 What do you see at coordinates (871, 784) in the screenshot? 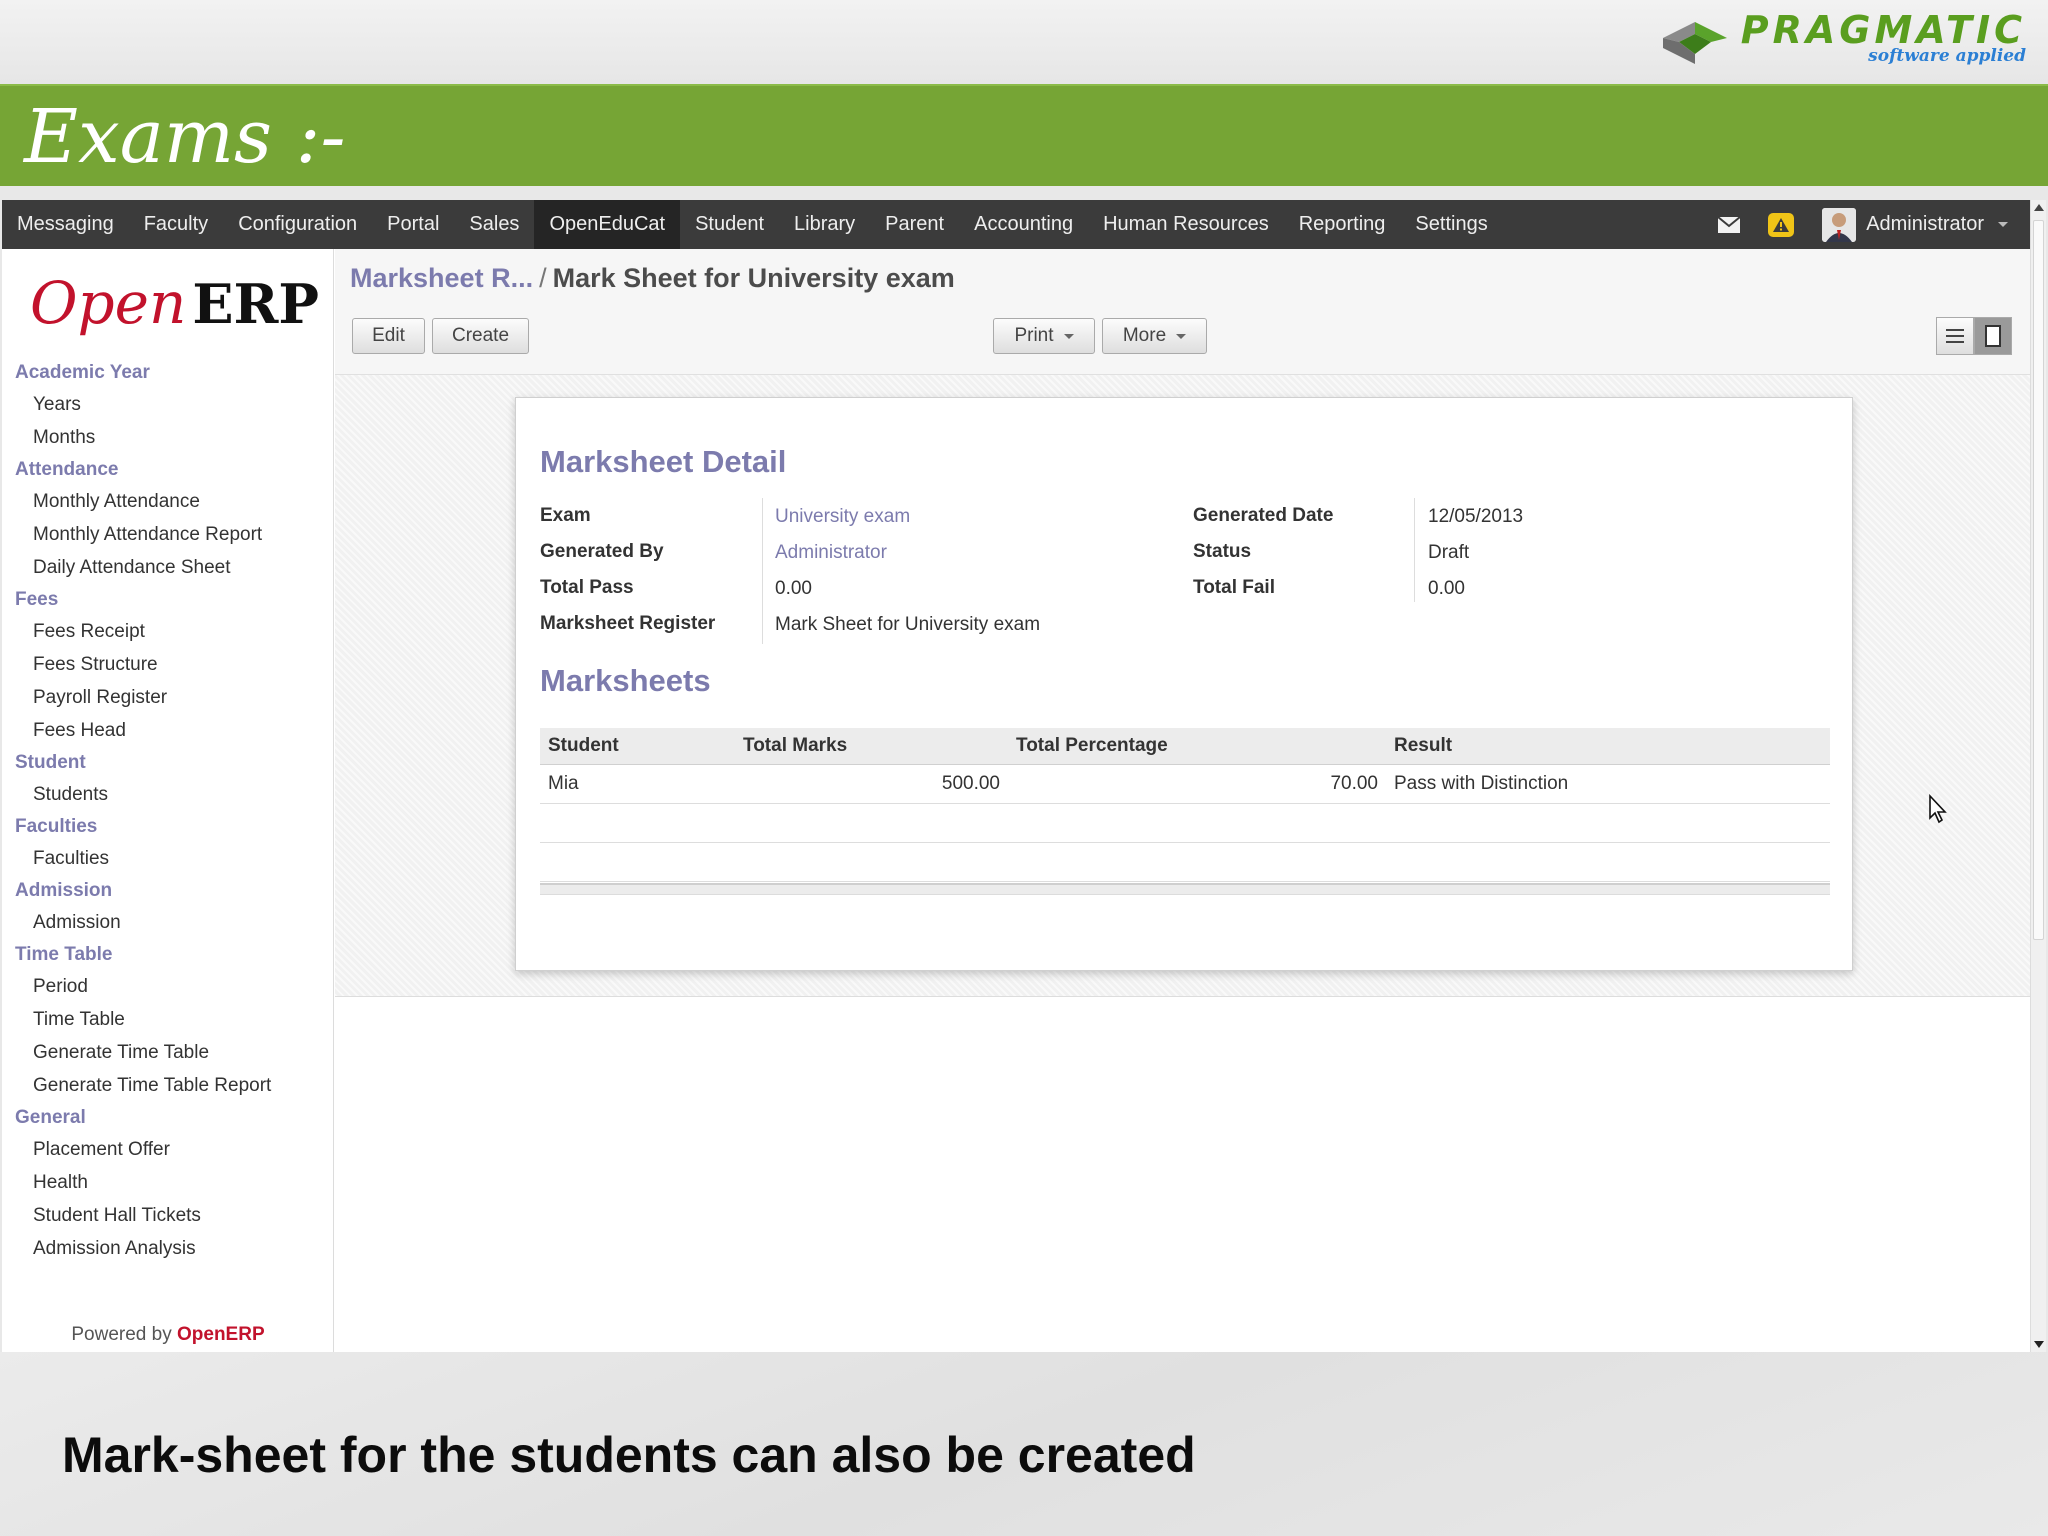
I see `cell-total-marks: 500.00` at bounding box center [871, 784].